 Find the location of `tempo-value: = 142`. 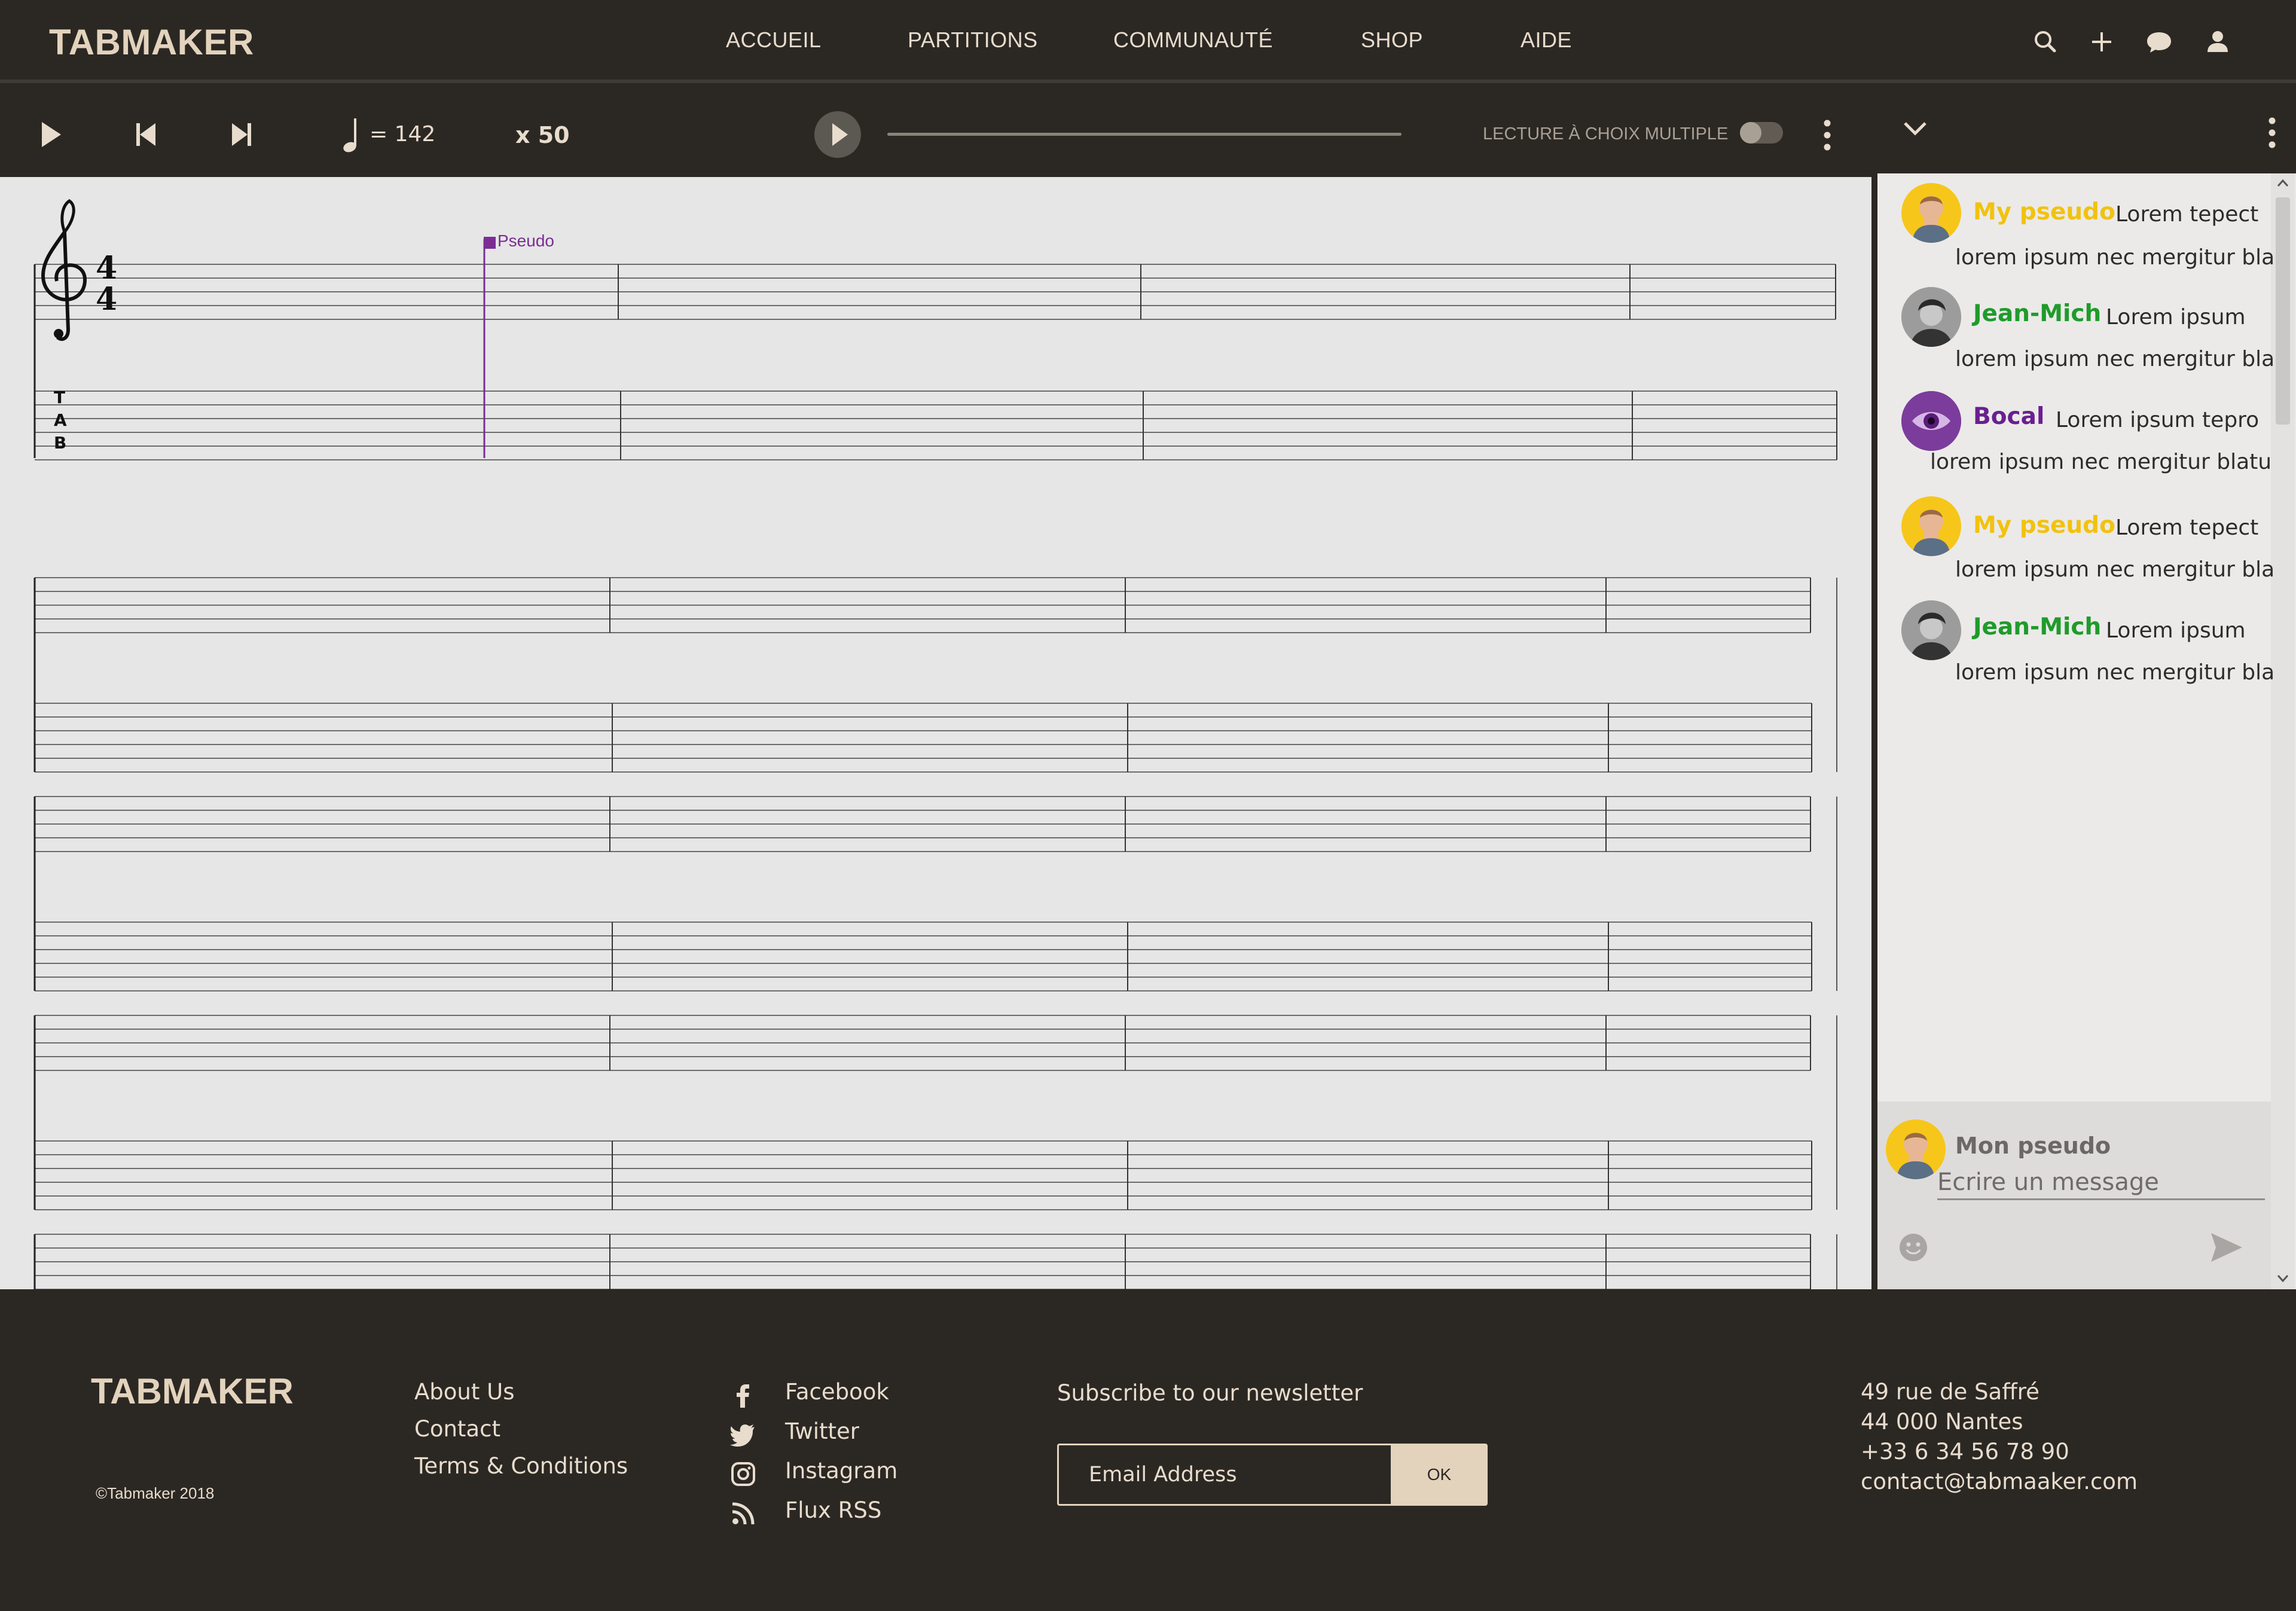

tempo-value: = 142 is located at coordinates (402, 134).